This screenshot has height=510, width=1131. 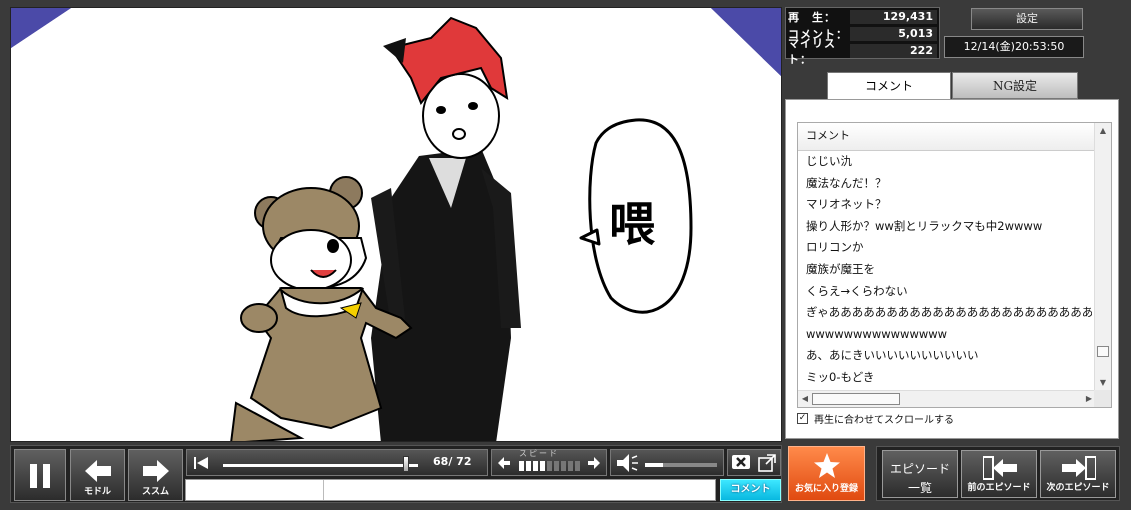 What do you see at coordinates (826, 489) in the screenshot?
I see `favorite-label: お気に入り登録` at bounding box center [826, 489].